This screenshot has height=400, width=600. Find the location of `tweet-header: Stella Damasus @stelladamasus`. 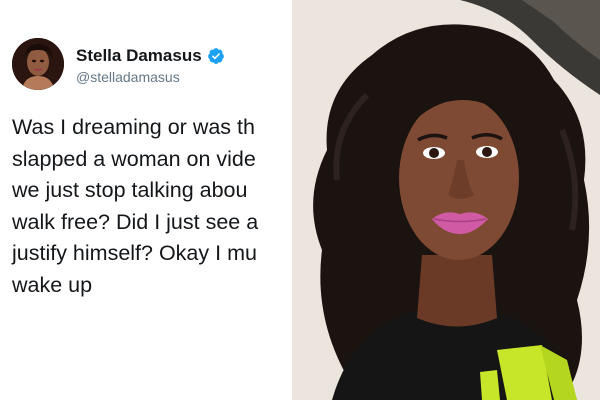

tweet-header: Stella Damasus @stelladamasus is located at coordinates (152, 66).